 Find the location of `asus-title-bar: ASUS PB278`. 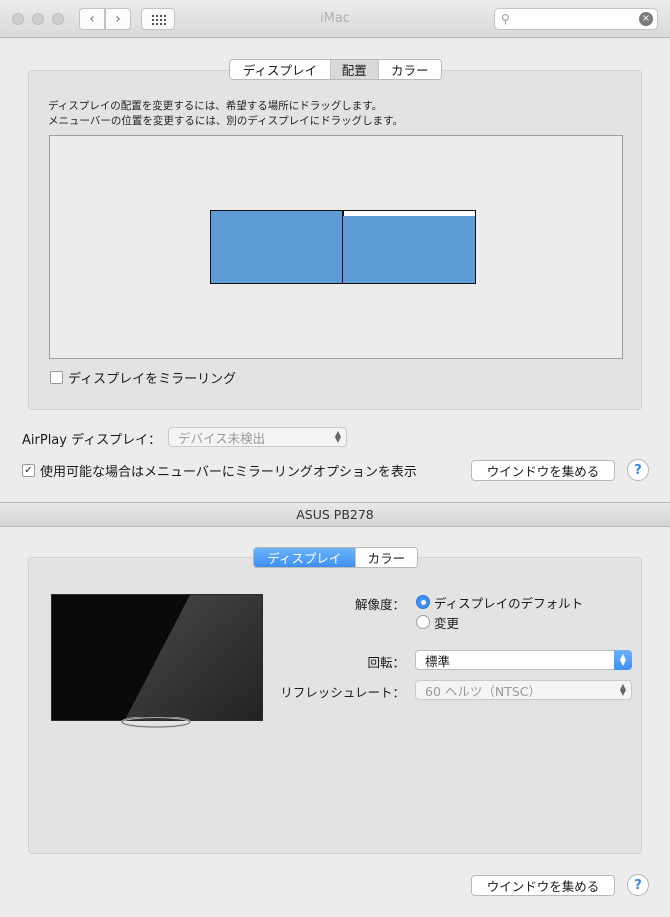

asus-title-bar: ASUS PB278 is located at coordinates (335, 515).